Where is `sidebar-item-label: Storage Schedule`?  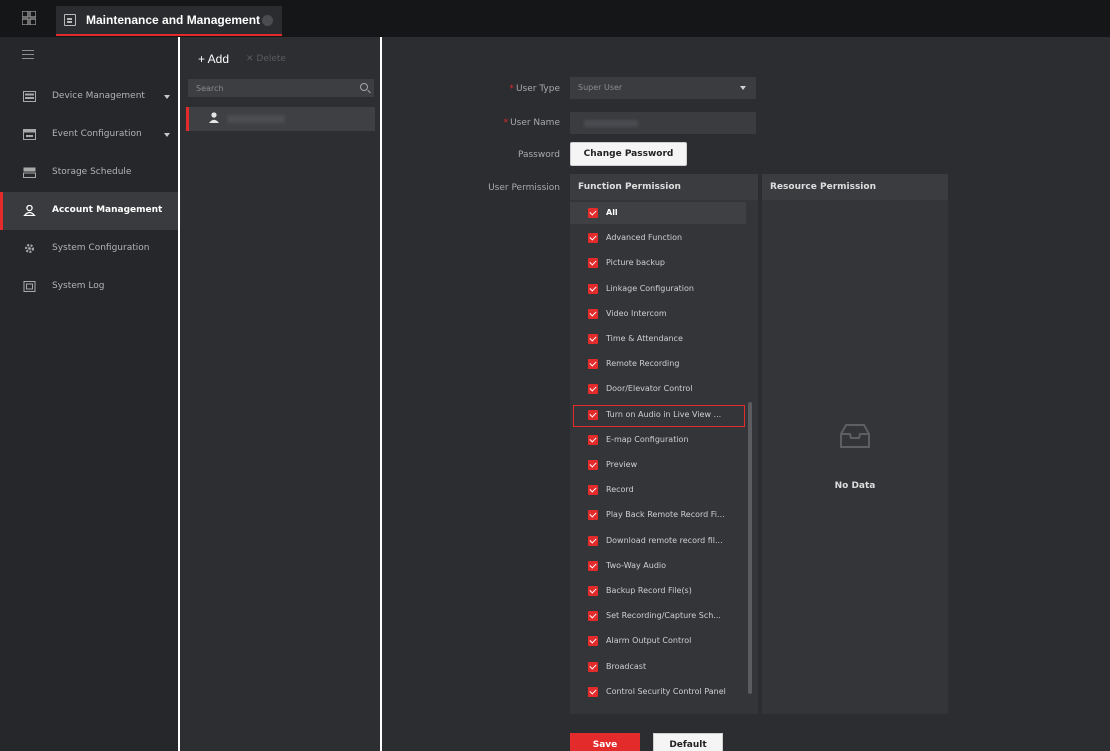
sidebar-item-label: Storage Schedule is located at coordinates (92, 172).